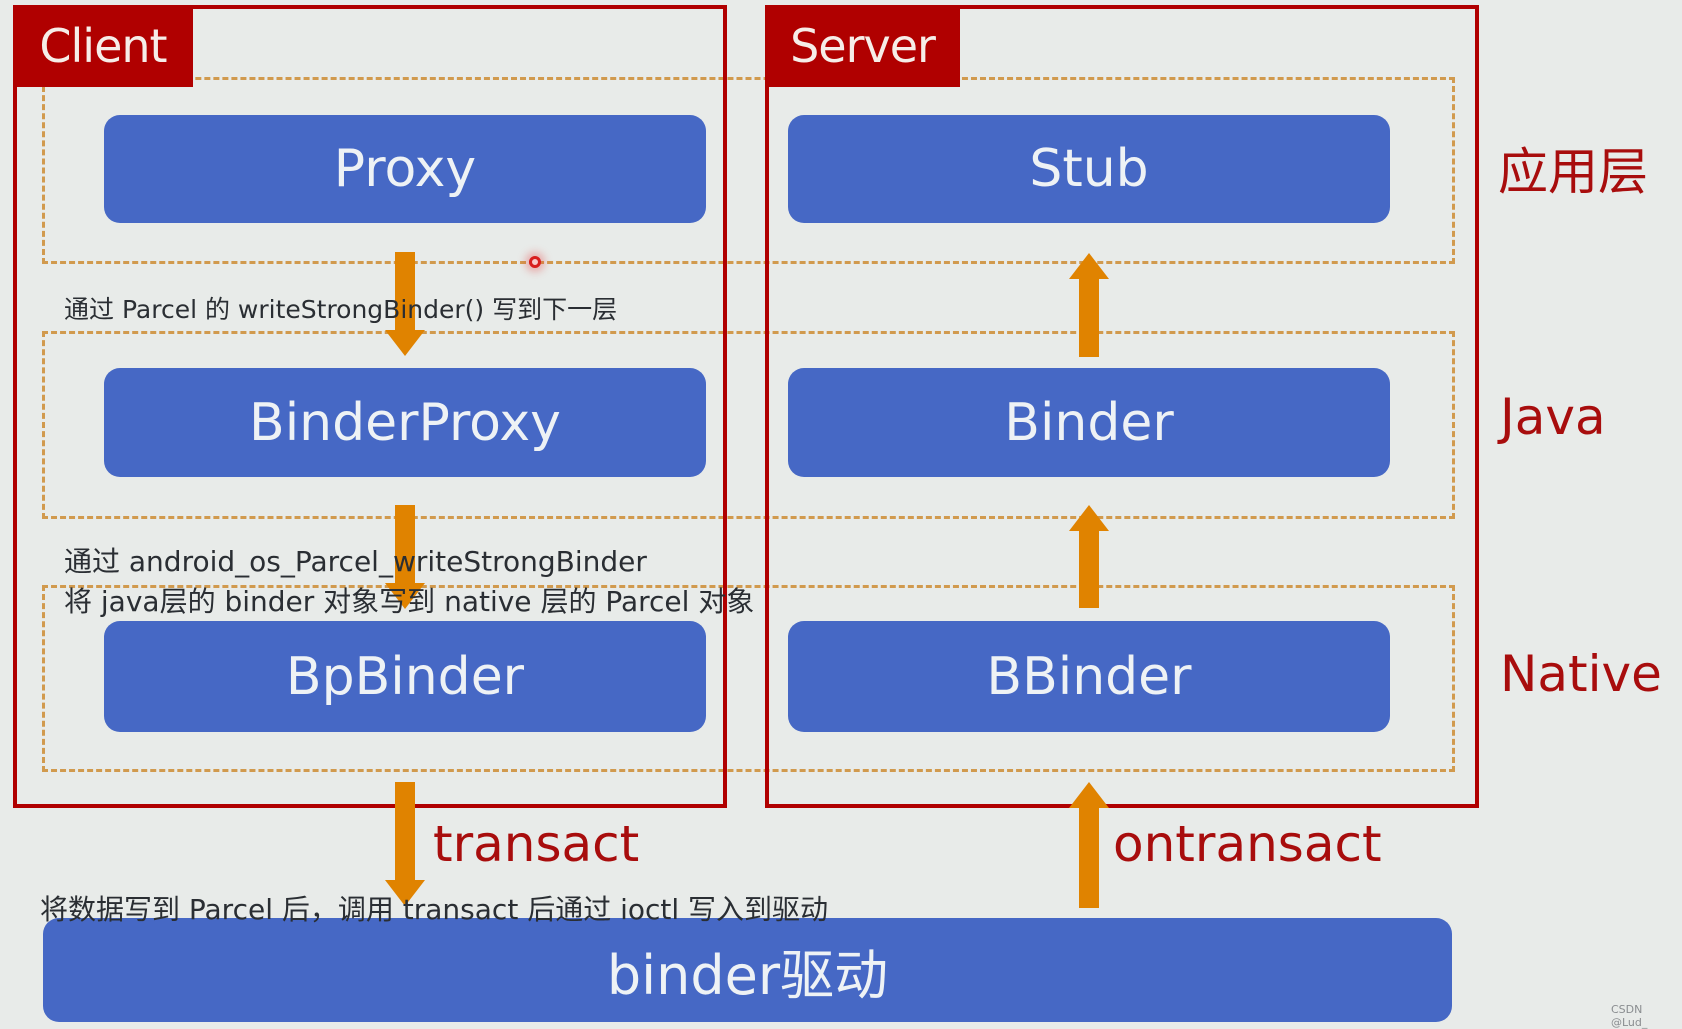  Describe the element at coordinates (747, 970) in the screenshot. I see `component-binder-driver: binder驱动` at that location.